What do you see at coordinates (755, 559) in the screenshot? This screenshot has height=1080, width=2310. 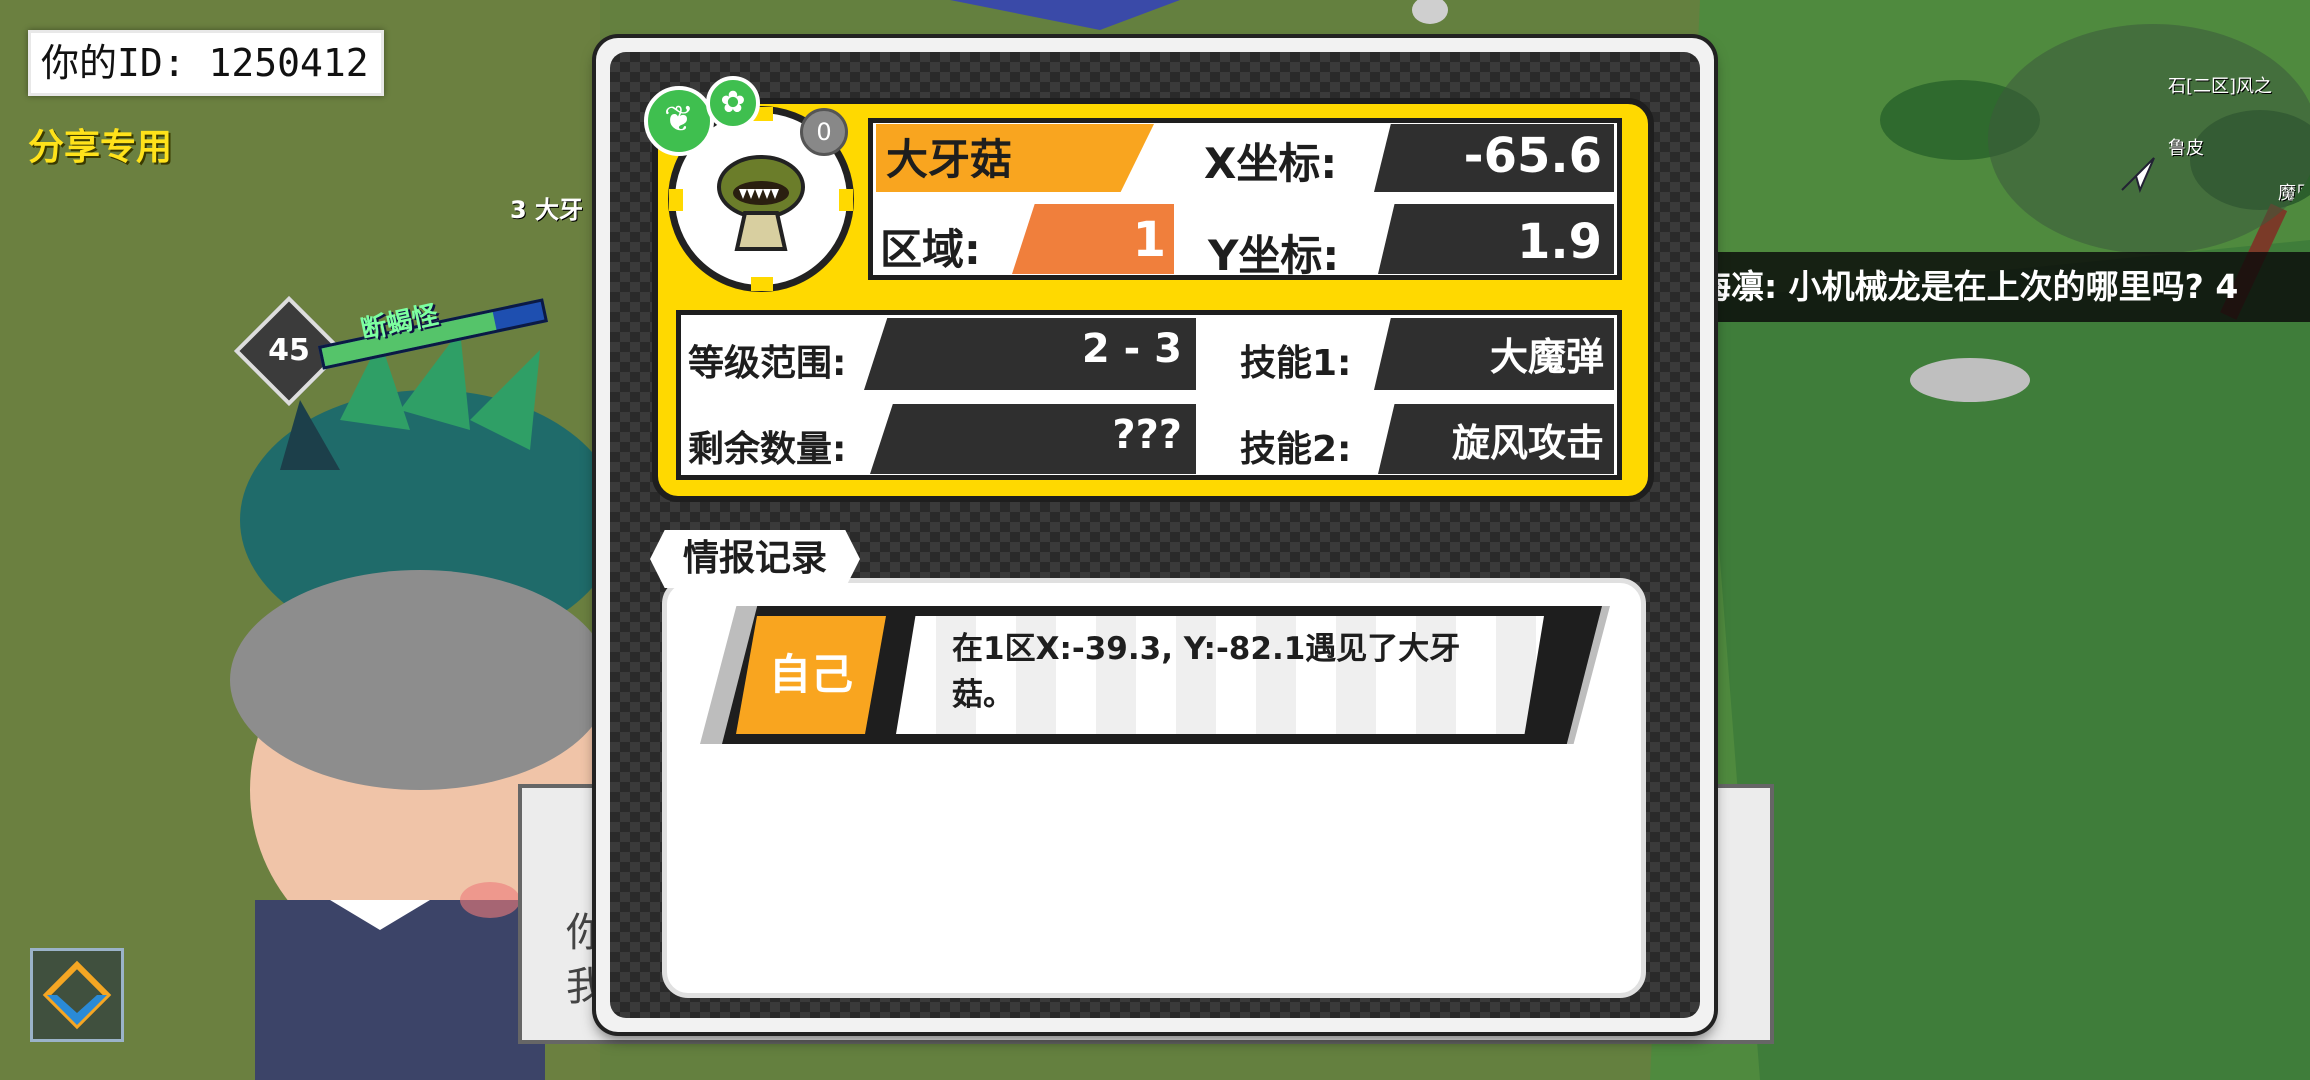 I see `tab-intel-records: 情报记录` at bounding box center [755, 559].